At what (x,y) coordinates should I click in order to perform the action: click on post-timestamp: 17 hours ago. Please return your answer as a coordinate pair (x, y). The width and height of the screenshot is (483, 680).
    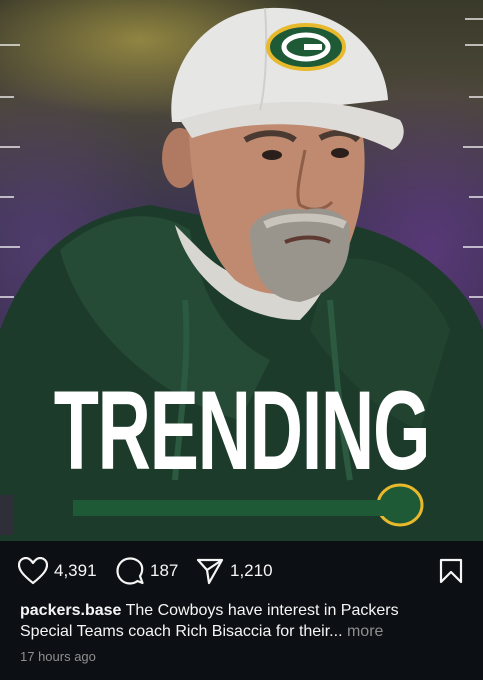
    Looking at the image, I should click on (58, 656).